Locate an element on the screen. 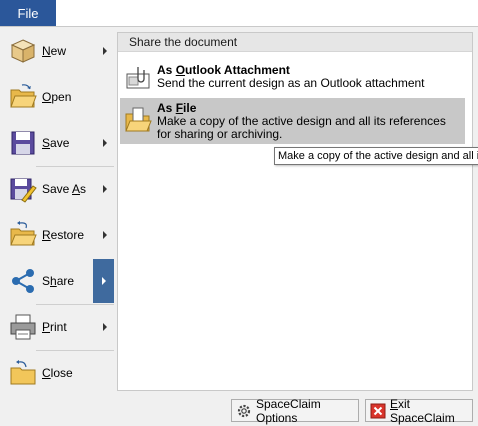  open-folder-icon is located at coordinates (23, 96).